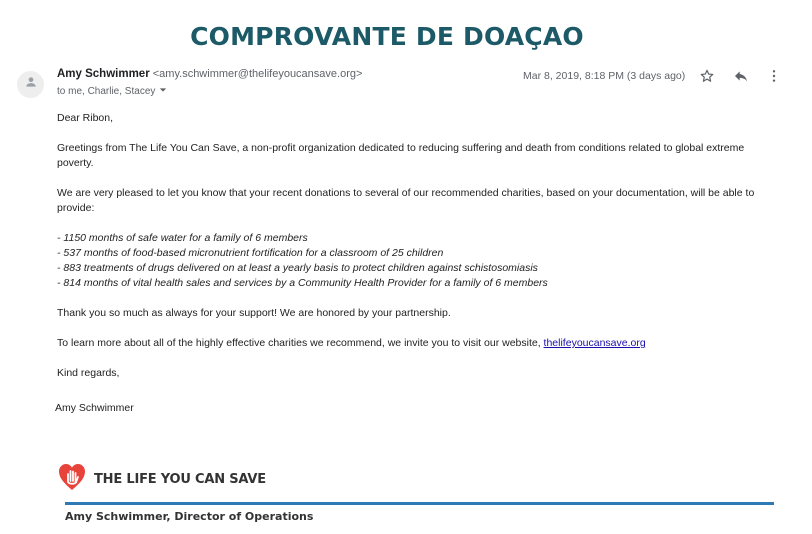  What do you see at coordinates (419, 503) in the screenshot?
I see `signature-divider` at bounding box center [419, 503].